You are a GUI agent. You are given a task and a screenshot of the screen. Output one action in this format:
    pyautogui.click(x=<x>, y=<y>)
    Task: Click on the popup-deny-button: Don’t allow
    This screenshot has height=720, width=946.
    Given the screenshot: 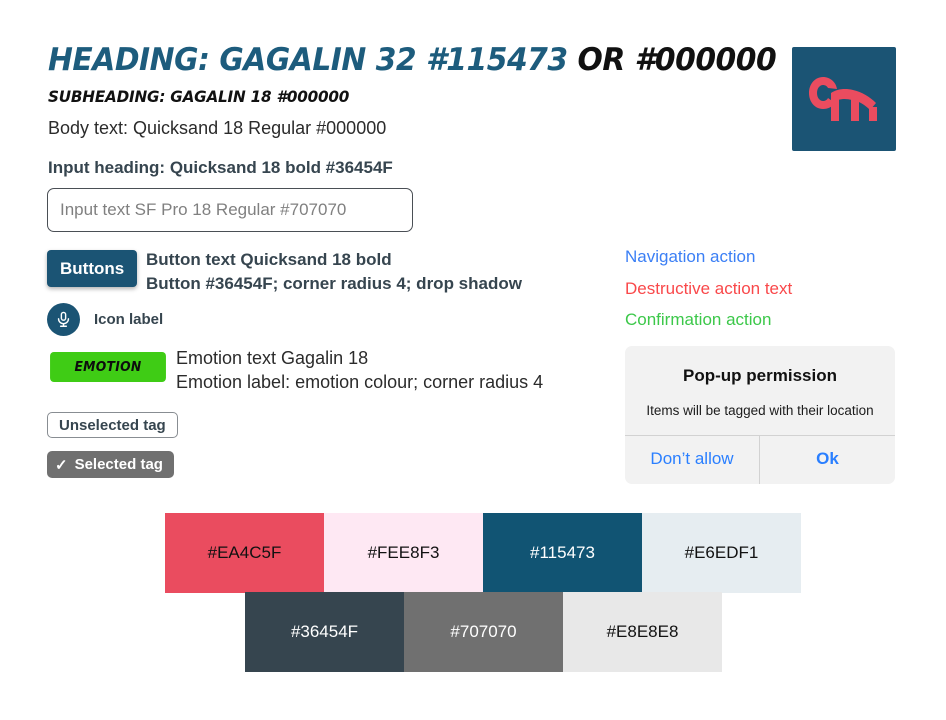 What is the action you would take?
    pyautogui.click(x=692, y=460)
    